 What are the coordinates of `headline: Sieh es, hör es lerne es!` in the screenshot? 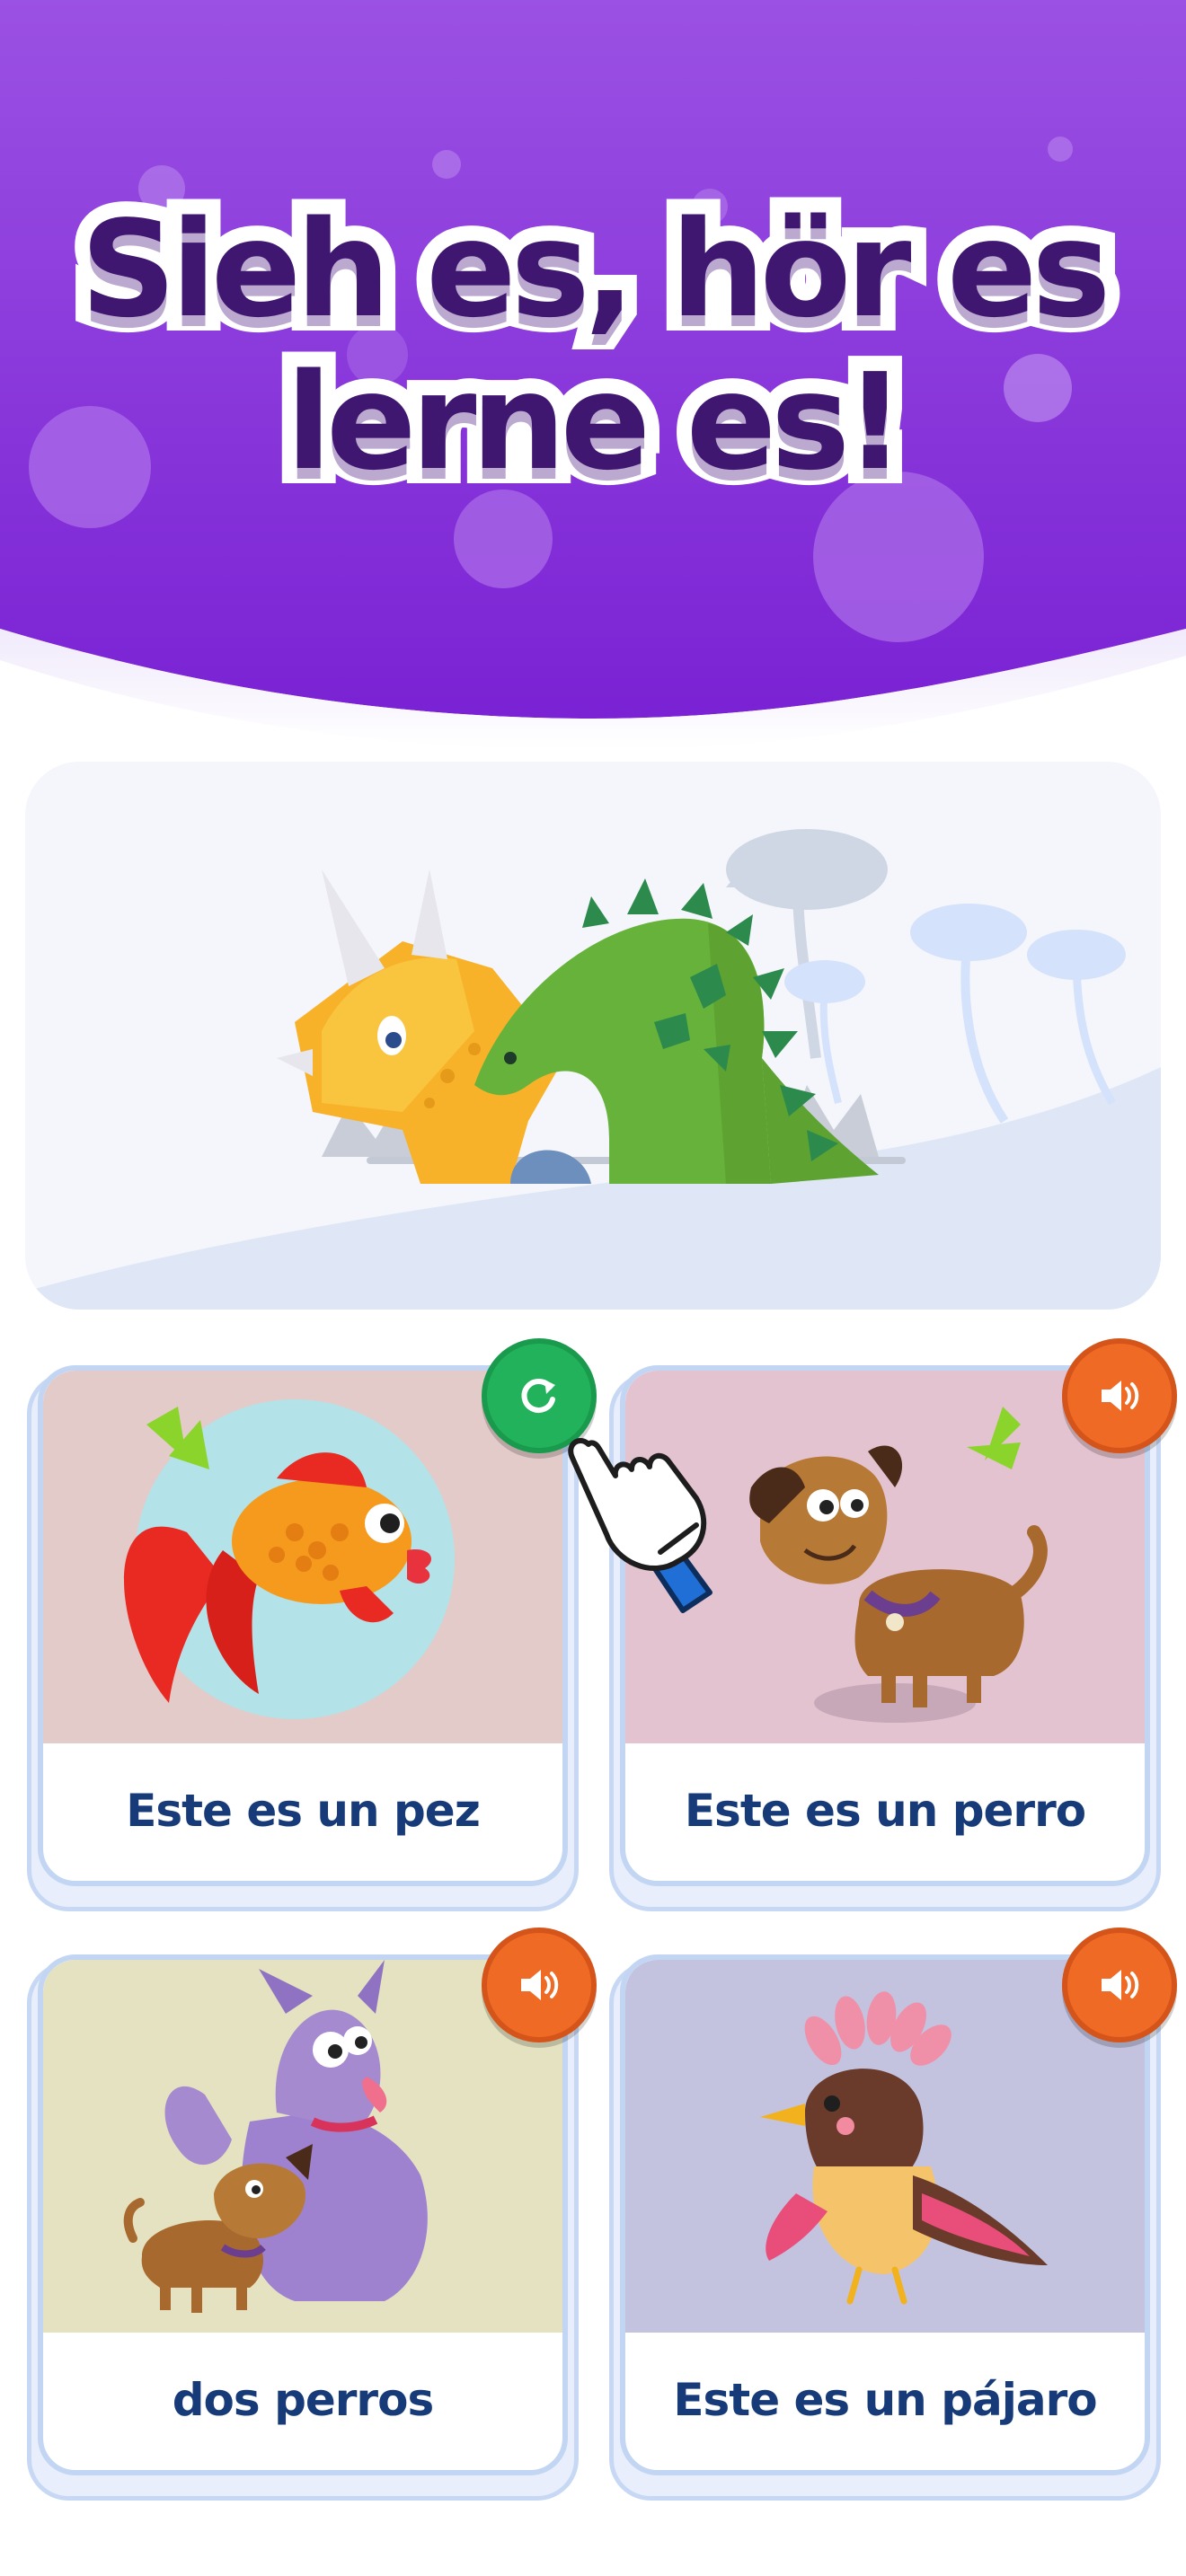 It's located at (593, 346).